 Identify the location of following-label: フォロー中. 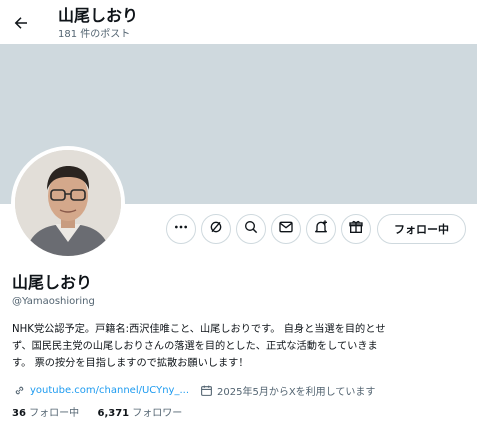
(52, 413).